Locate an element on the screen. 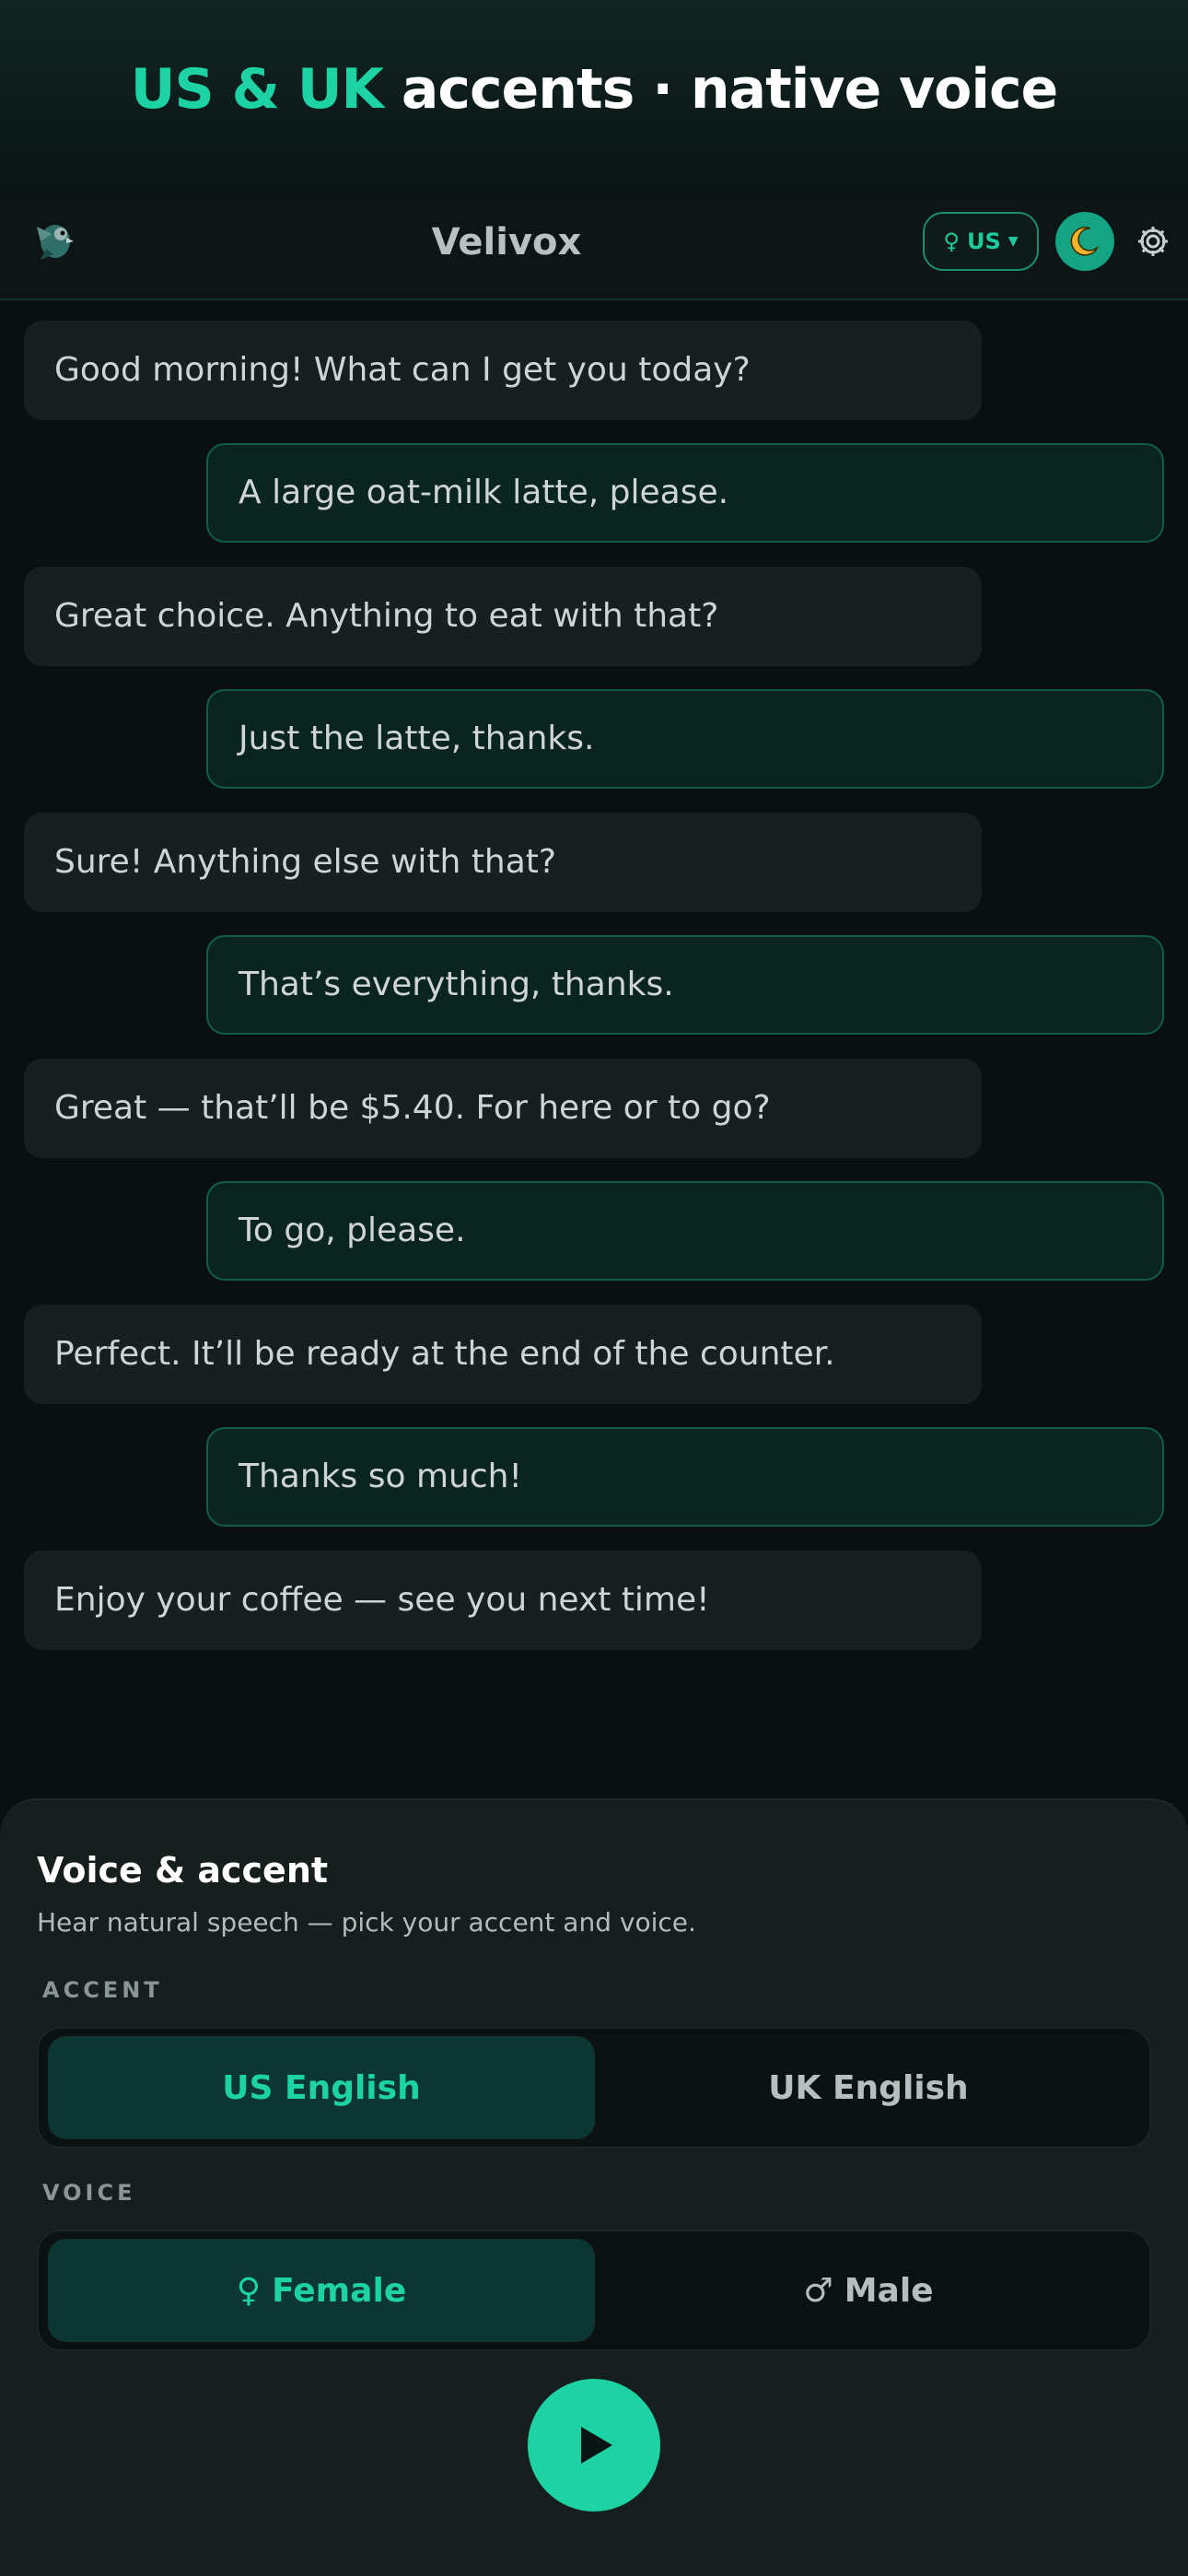  accent-segmented-control: US English UK English is located at coordinates (594, 2088).